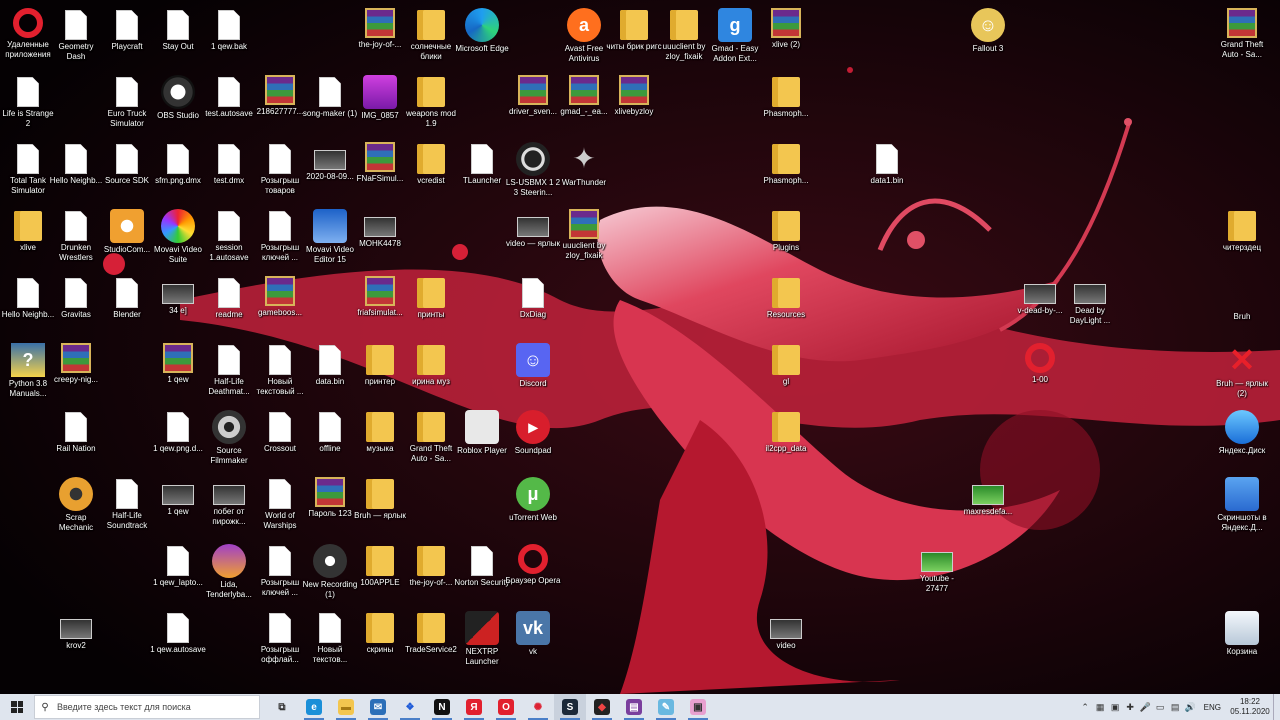 This screenshot has height=720, width=1280. What do you see at coordinates (282, 707) in the screenshot?
I see `taskbar-app-task-view: ⧉` at bounding box center [282, 707].